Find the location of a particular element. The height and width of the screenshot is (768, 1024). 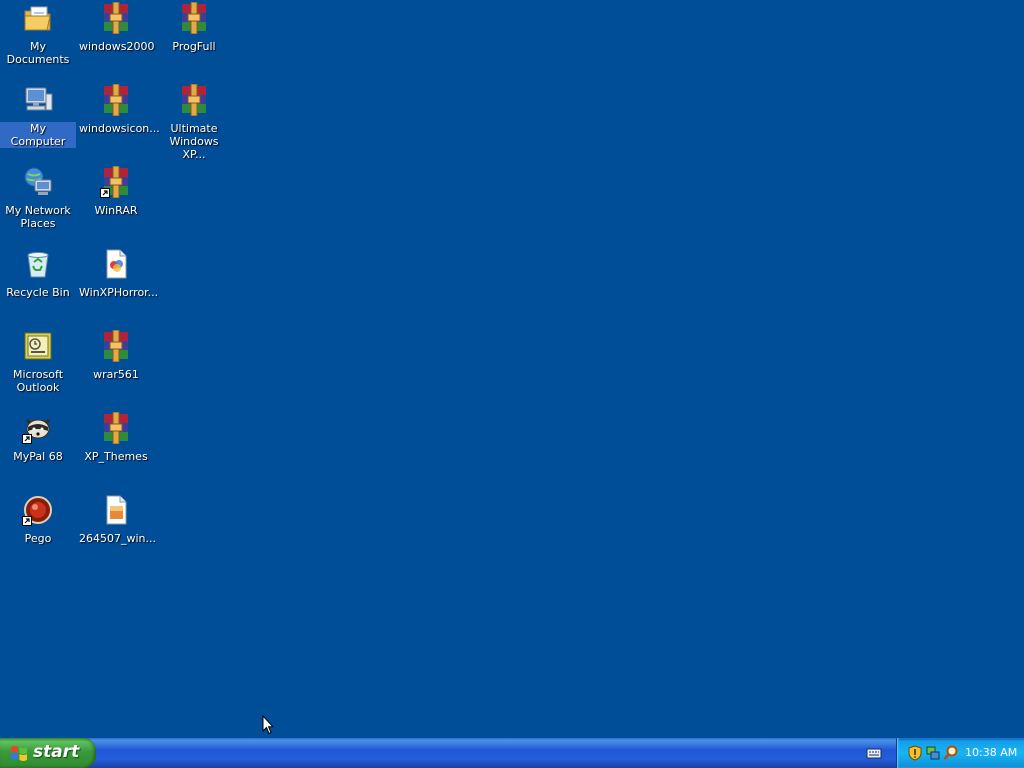

desktop-icon-label: My Documents is located at coordinates (38, 53).